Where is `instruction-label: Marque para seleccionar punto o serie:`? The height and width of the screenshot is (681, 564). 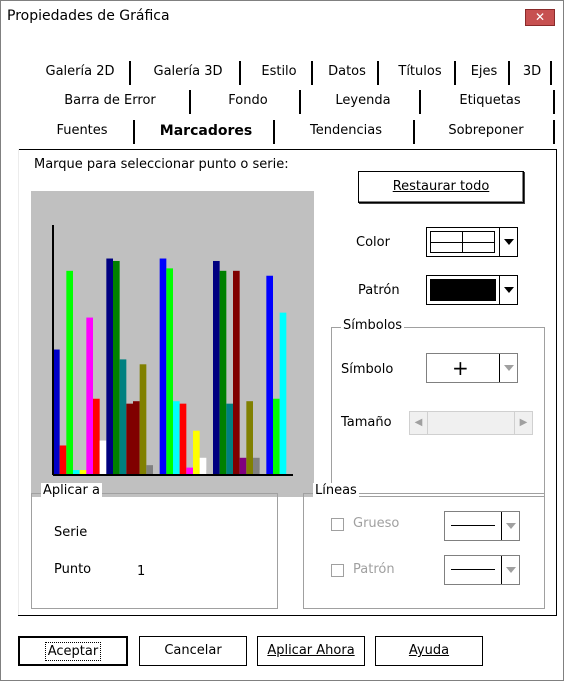 instruction-label: Marque para seleccionar punto o serie: is located at coordinates (161, 164).